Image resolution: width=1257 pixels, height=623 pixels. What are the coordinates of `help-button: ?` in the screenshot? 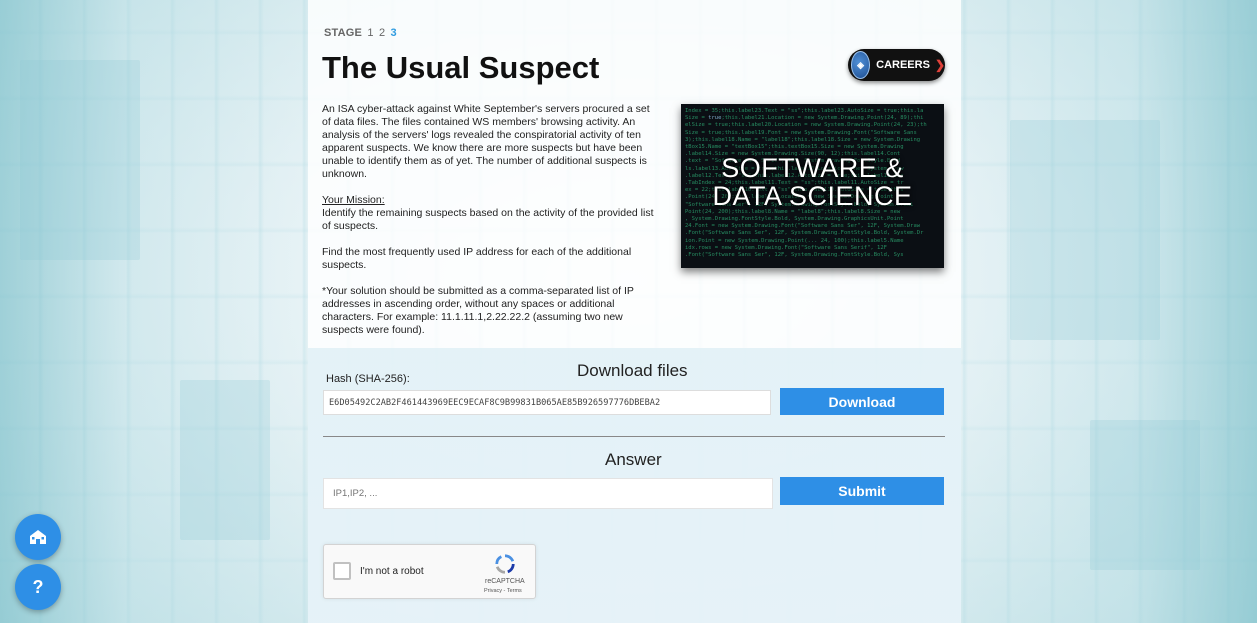 It's located at (38, 587).